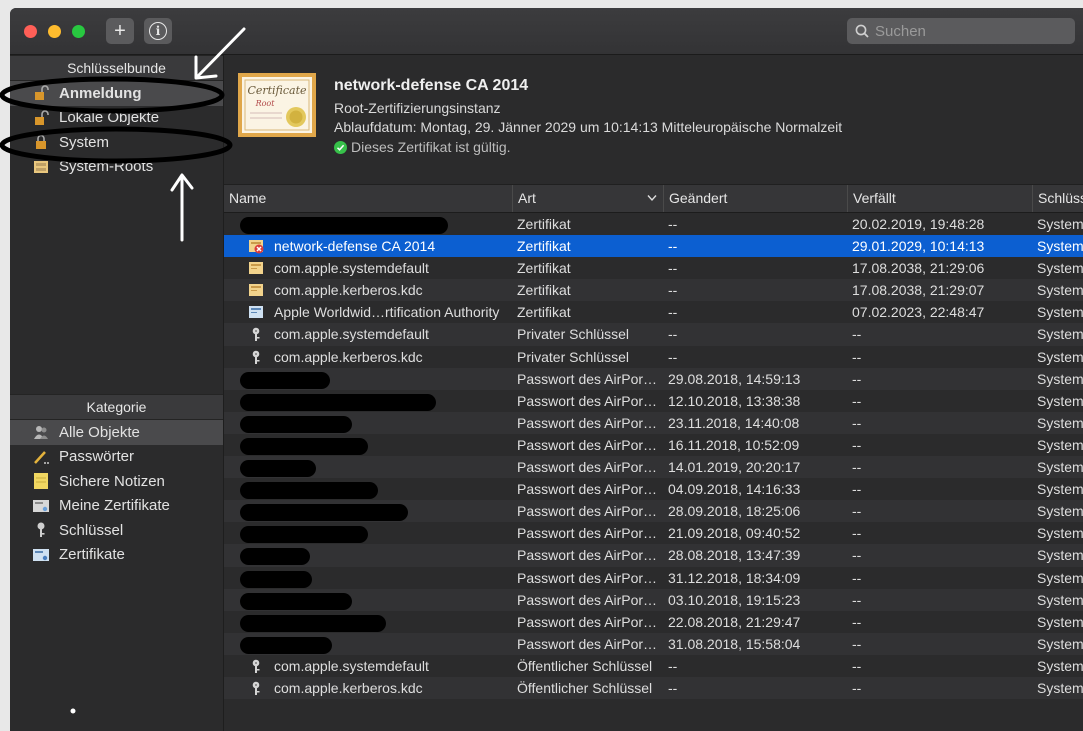  I want to click on sidebar-item-lokale-objekte: Lokale Objekte, so click(116, 118).